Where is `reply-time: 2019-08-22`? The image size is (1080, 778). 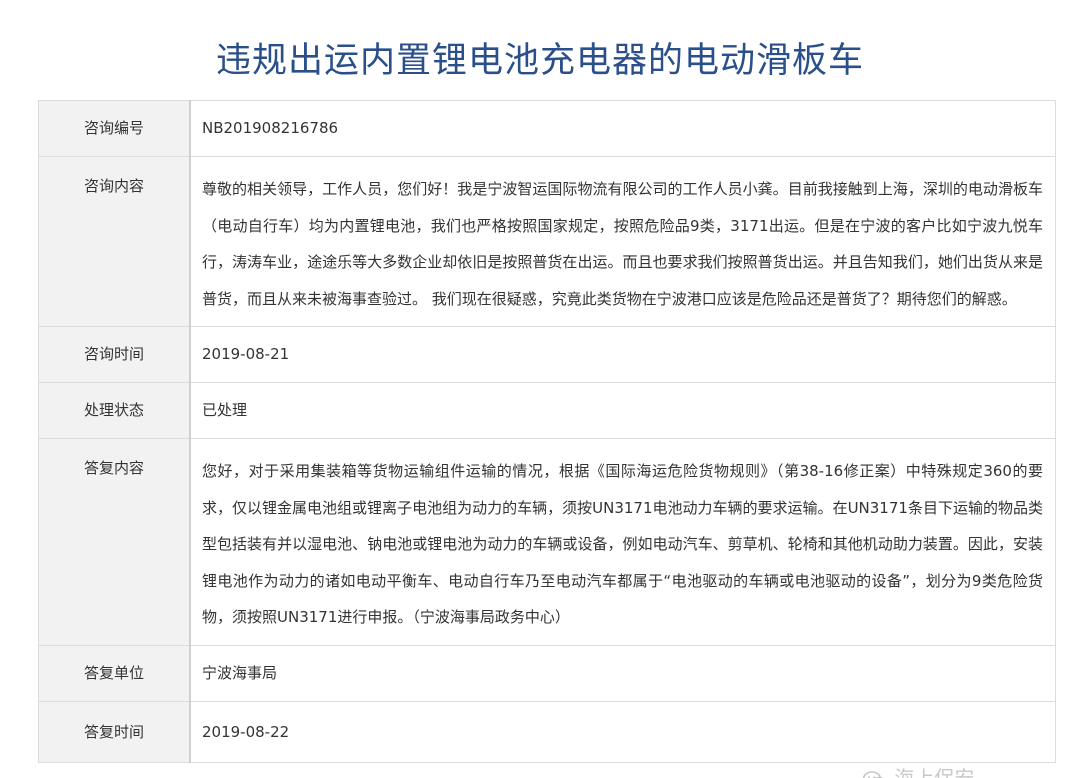 reply-time: 2019-08-22 is located at coordinates (246, 731).